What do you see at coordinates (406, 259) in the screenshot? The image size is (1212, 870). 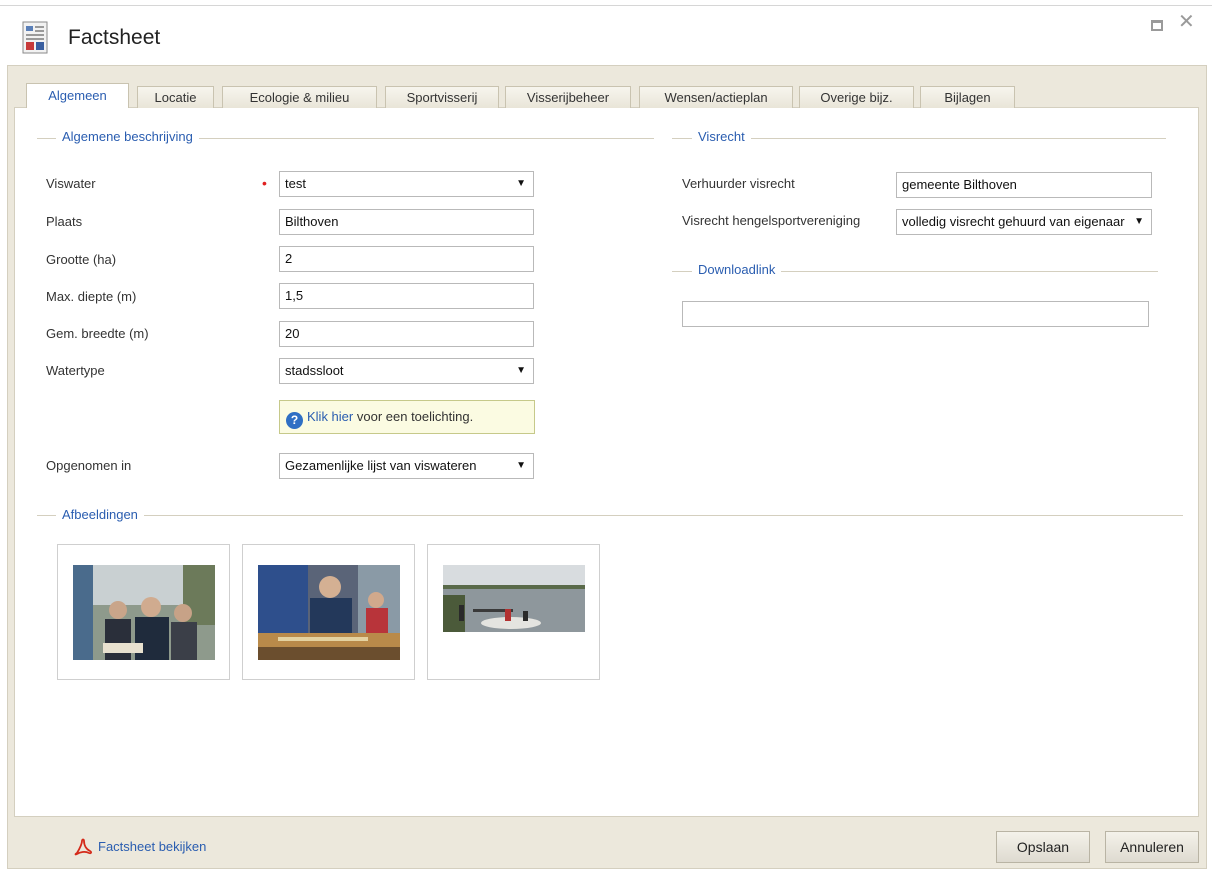 I see `grootte-input: 2` at bounding box center [406, 259].